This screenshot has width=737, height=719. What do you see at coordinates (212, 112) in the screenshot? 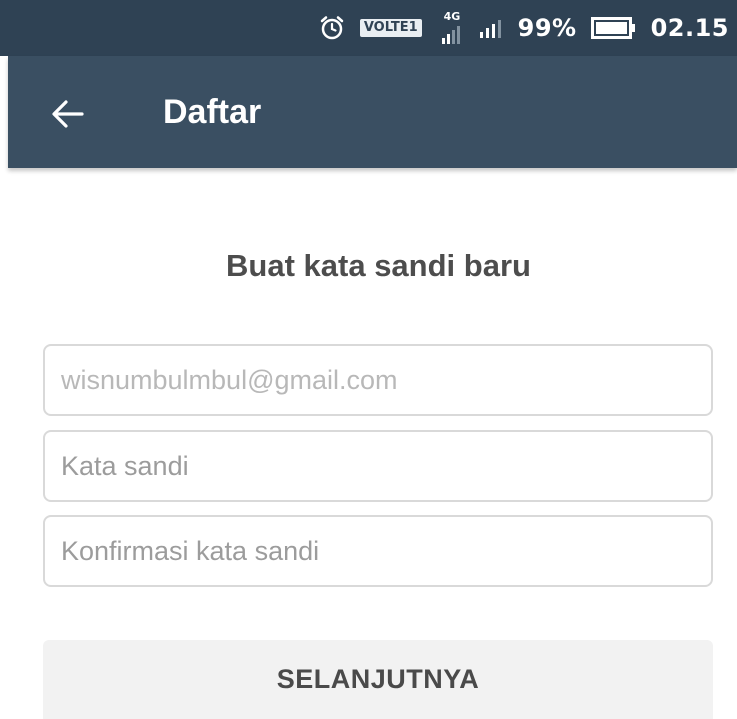
I see `page-title: Daftar` at bounding box center [212, 112].